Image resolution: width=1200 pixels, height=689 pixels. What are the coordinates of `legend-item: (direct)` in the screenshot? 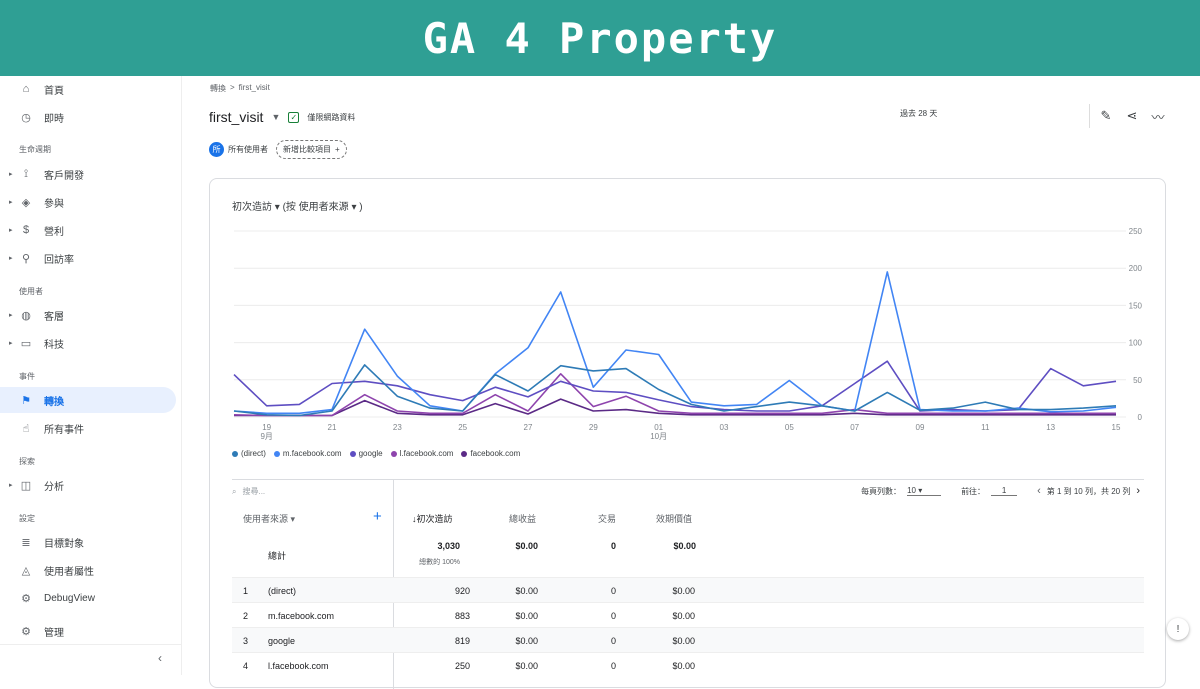 It's located at (249, 453).